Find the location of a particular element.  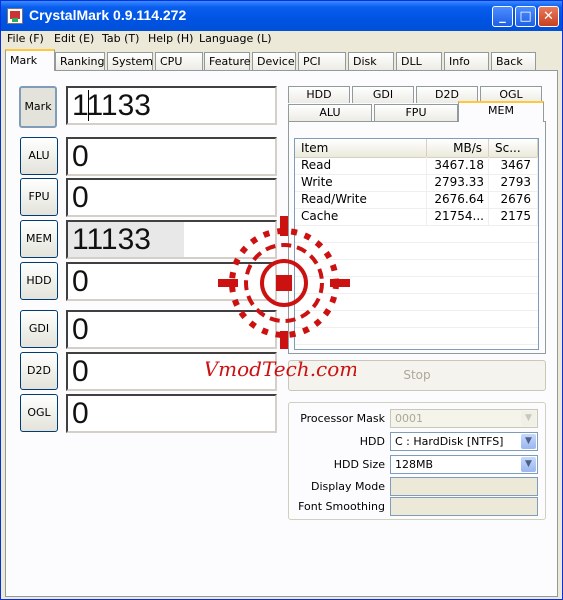

processor-mask-value: 0001 is located at coordinates (409, 418).